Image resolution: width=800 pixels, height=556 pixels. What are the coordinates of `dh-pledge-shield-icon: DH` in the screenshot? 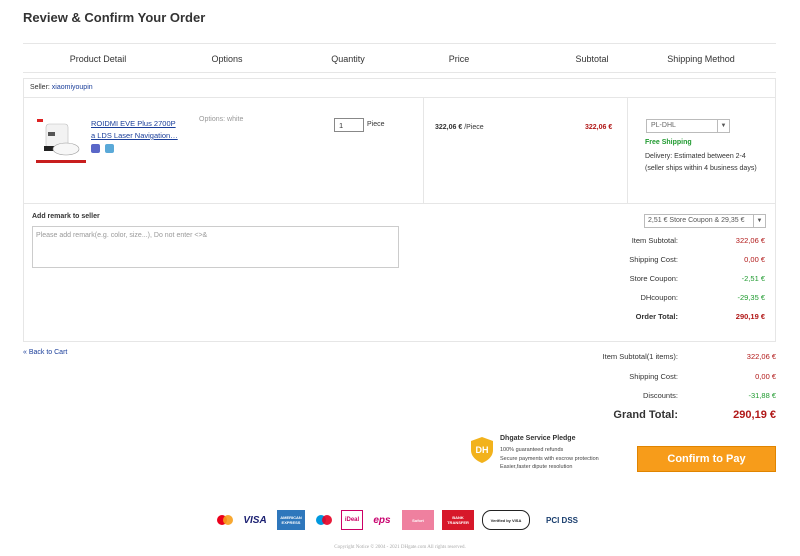 It's located at (482, 450).